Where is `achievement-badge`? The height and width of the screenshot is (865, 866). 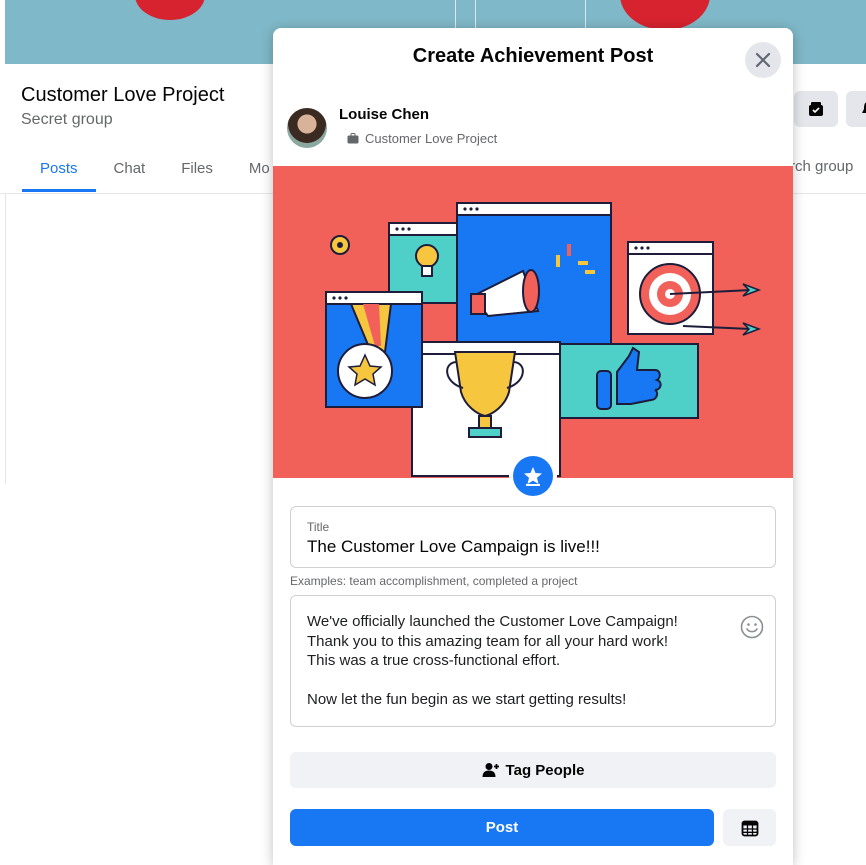
achievement-badge is located at coordinates (533, 476).